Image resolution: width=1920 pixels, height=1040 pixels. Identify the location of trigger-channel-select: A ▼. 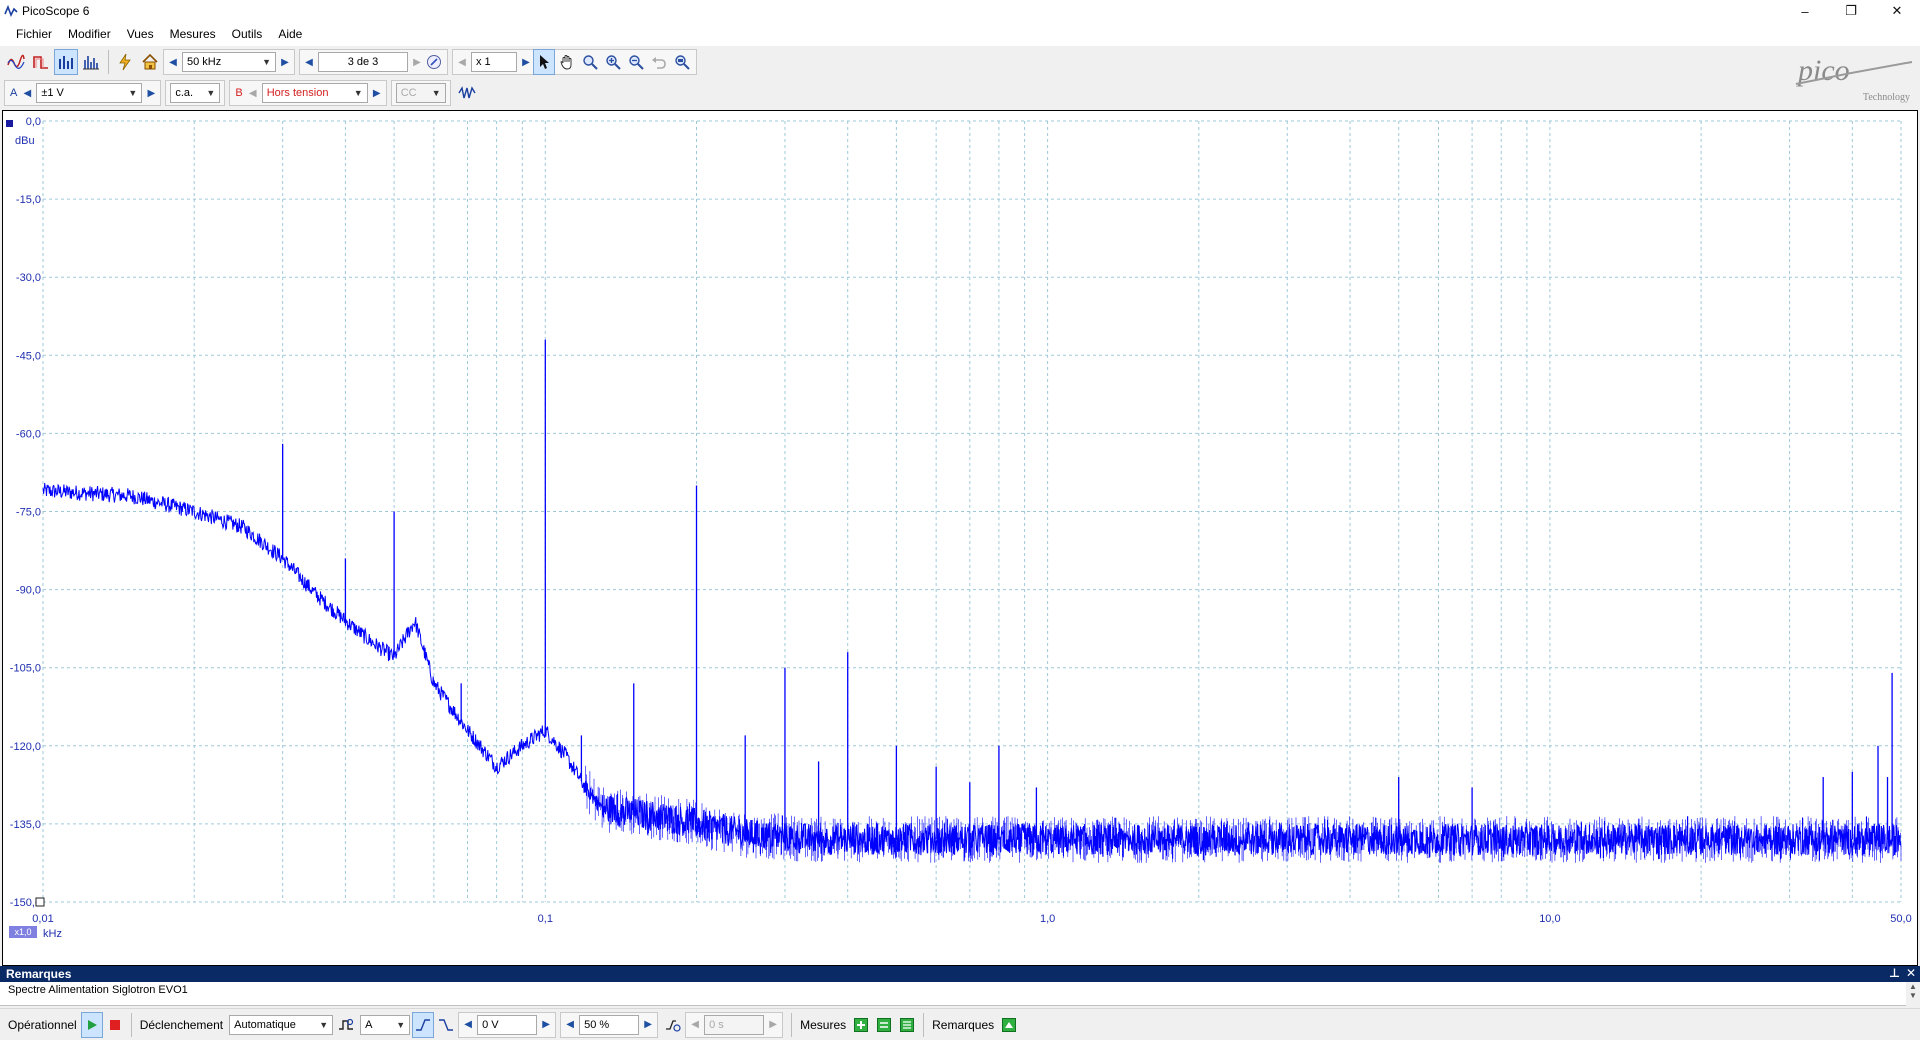
(385, 1024).